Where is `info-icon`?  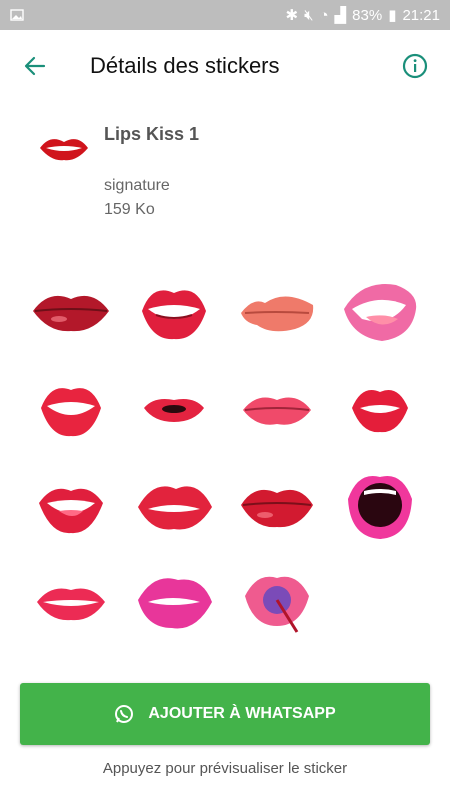
info-icon is located at coordinates (415, 66).